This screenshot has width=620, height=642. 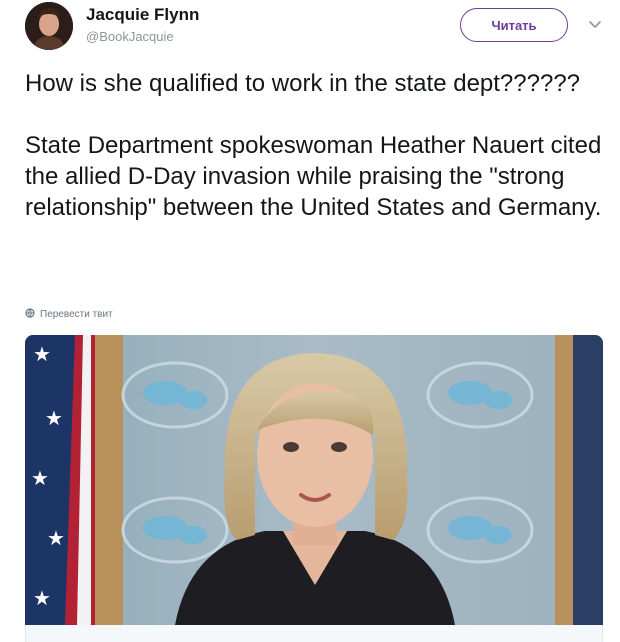 What do you see at coordinates (514, 25) in the screenshot?
I see `follow-button: Читать` at bounding box center [514, 25].